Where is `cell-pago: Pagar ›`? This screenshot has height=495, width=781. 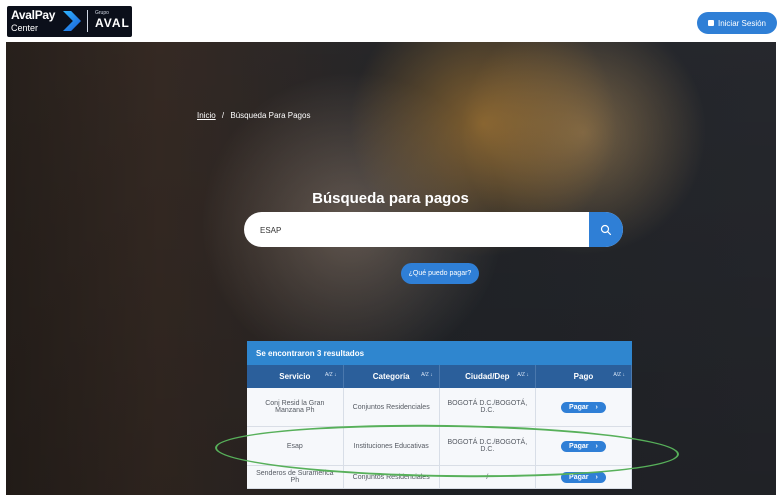
cell-pago: Pagar › is located at coordinates (583, 407).